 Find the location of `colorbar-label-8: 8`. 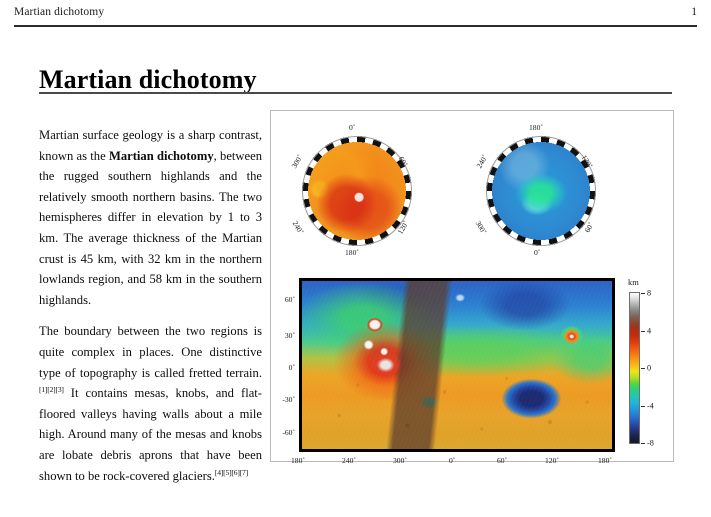

colorbar-label-8: 8 is located at coordinates (649, 293).